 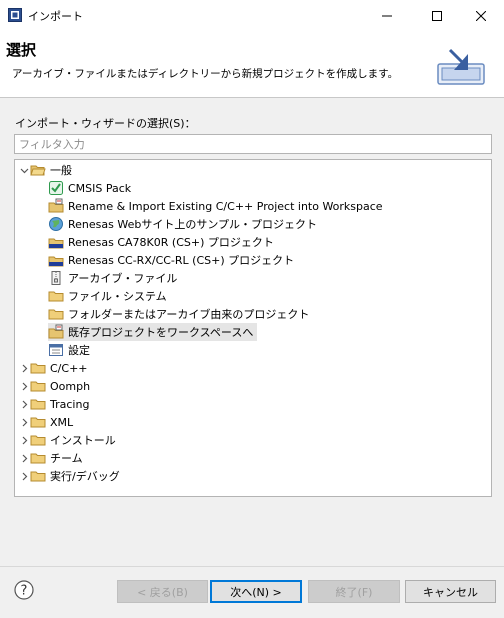 I want to click on tree-item-label: 設定, so click(x=79, y=350).